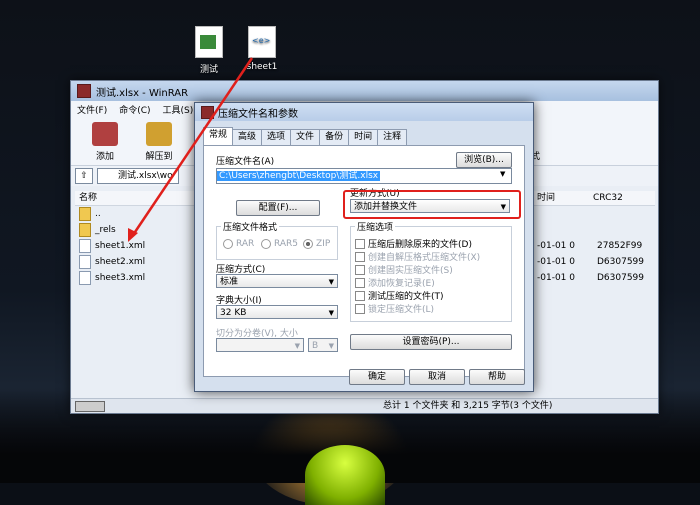 Image resolution: width=700 pixels, height=505 pixels. Describe the element at coordinates (192, 146) in the screenshot. I see `arrow-line` at that location.